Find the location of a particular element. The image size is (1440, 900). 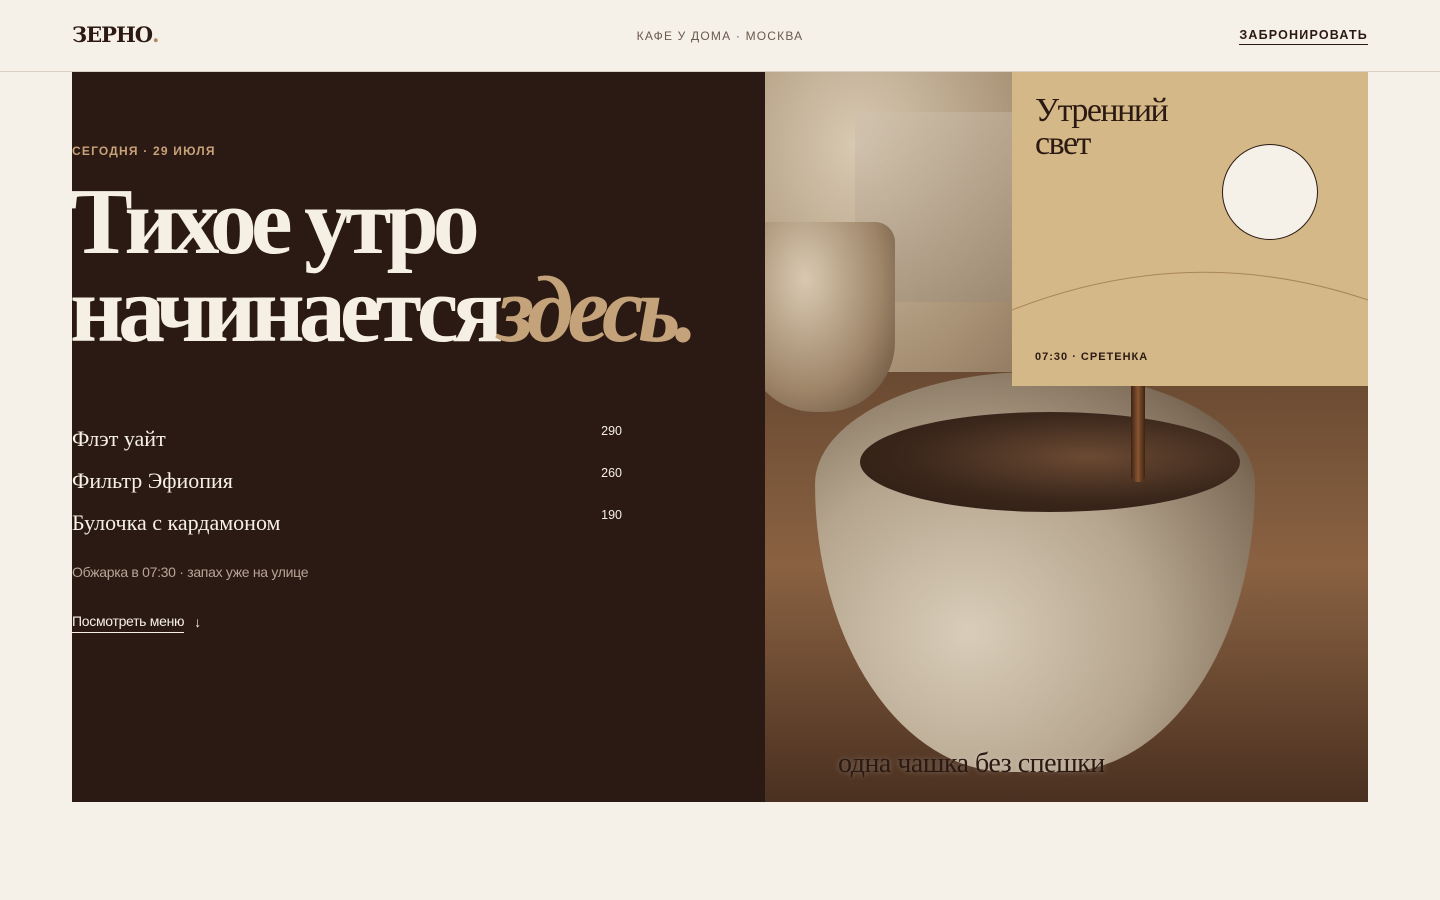

horizon-arc-icon is located at coordinates (1190, 291).